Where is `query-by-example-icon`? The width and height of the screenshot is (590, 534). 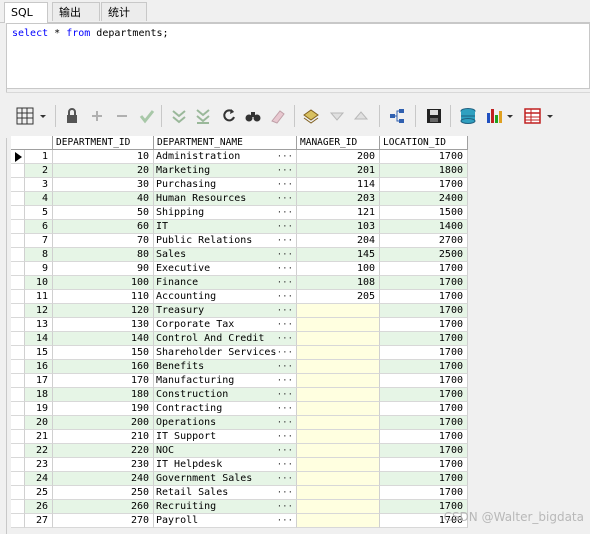
query-by-example-icon is located at coordinates (311, 116).